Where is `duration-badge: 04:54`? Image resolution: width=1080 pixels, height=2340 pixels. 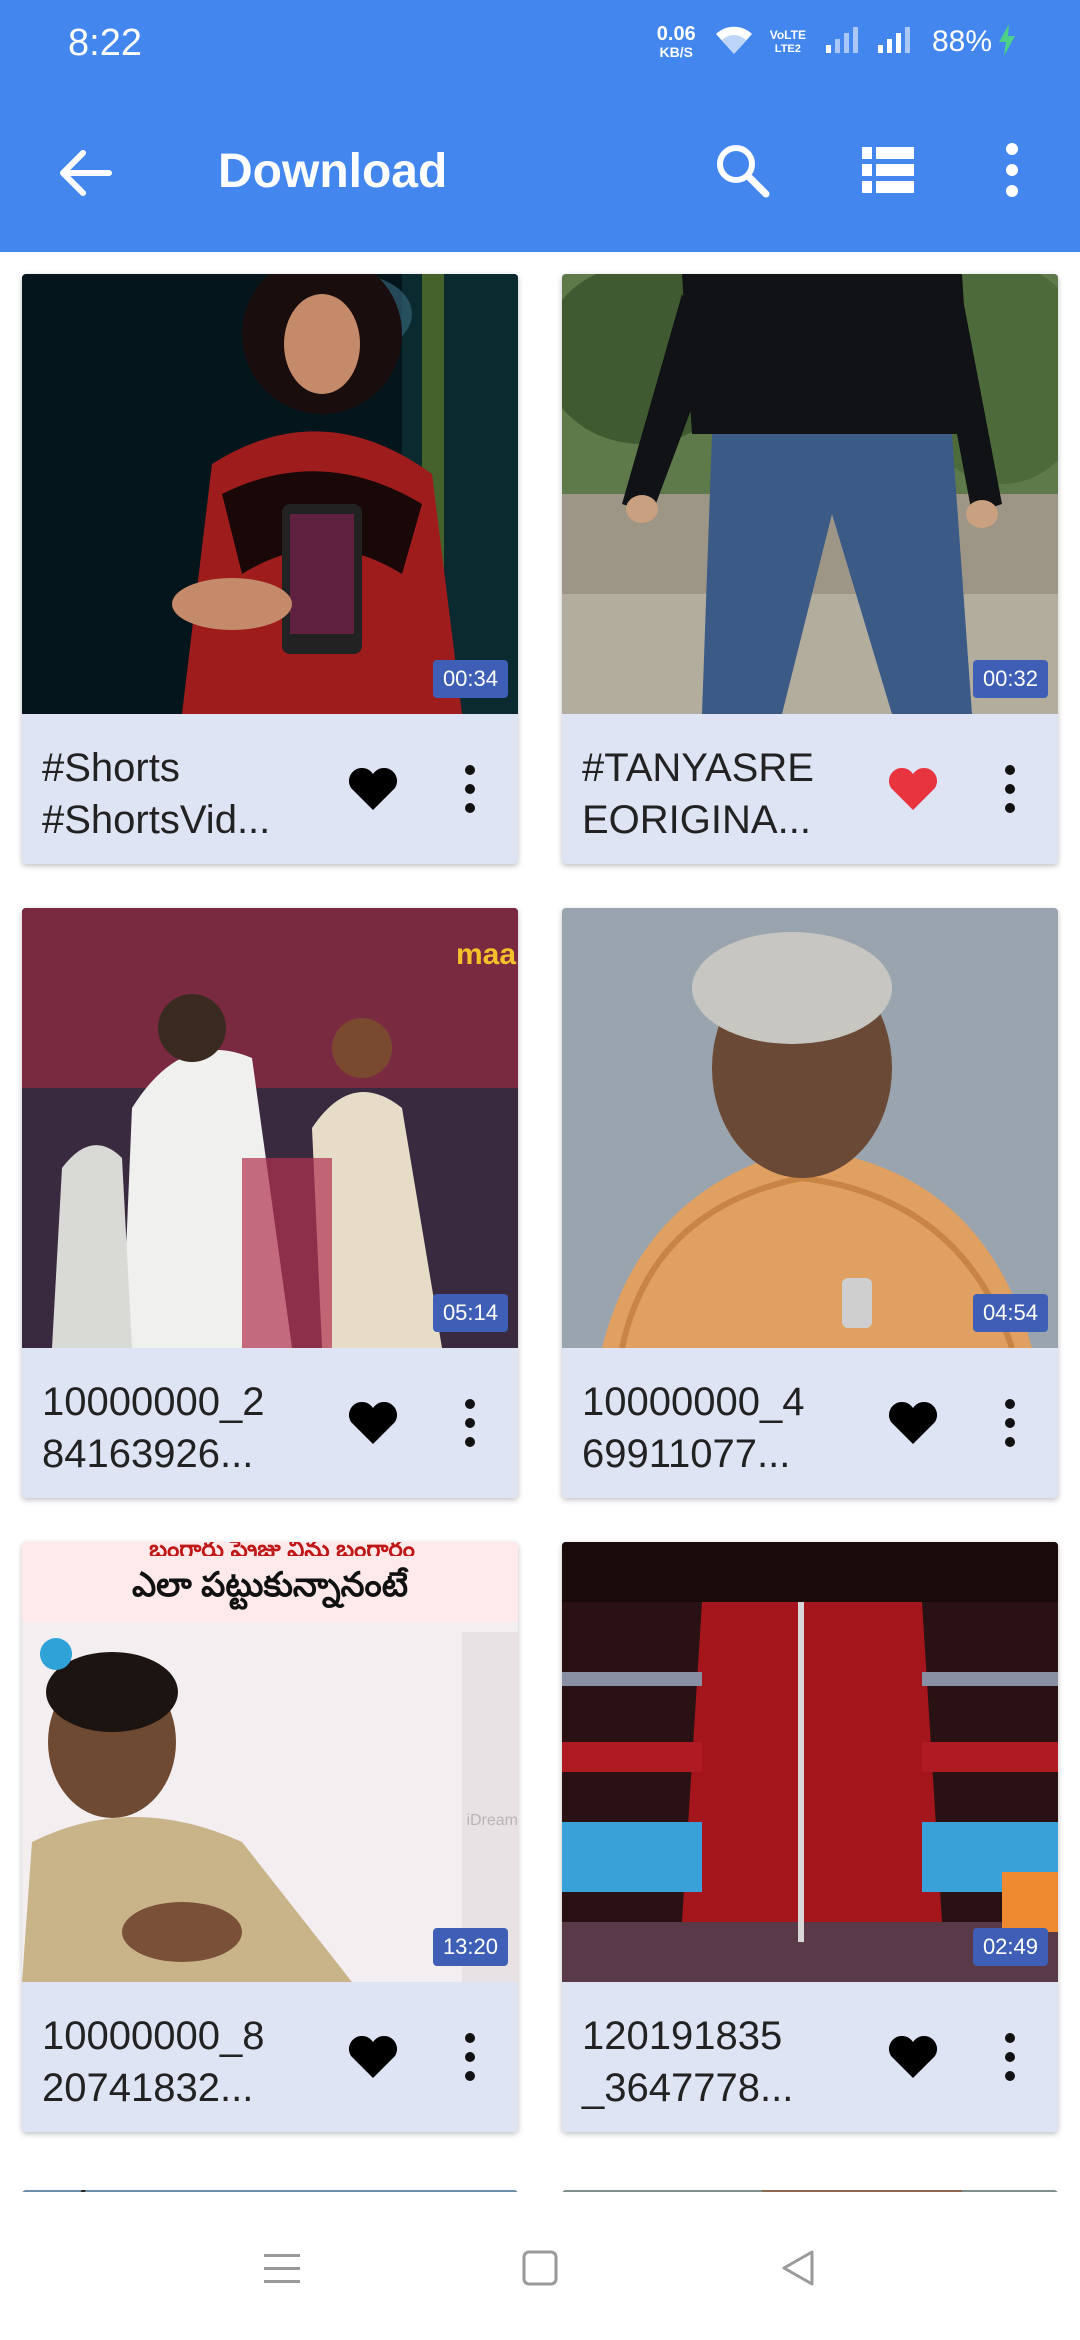 duration-badge: 04:54 is located at coordinates (1010, 1313).